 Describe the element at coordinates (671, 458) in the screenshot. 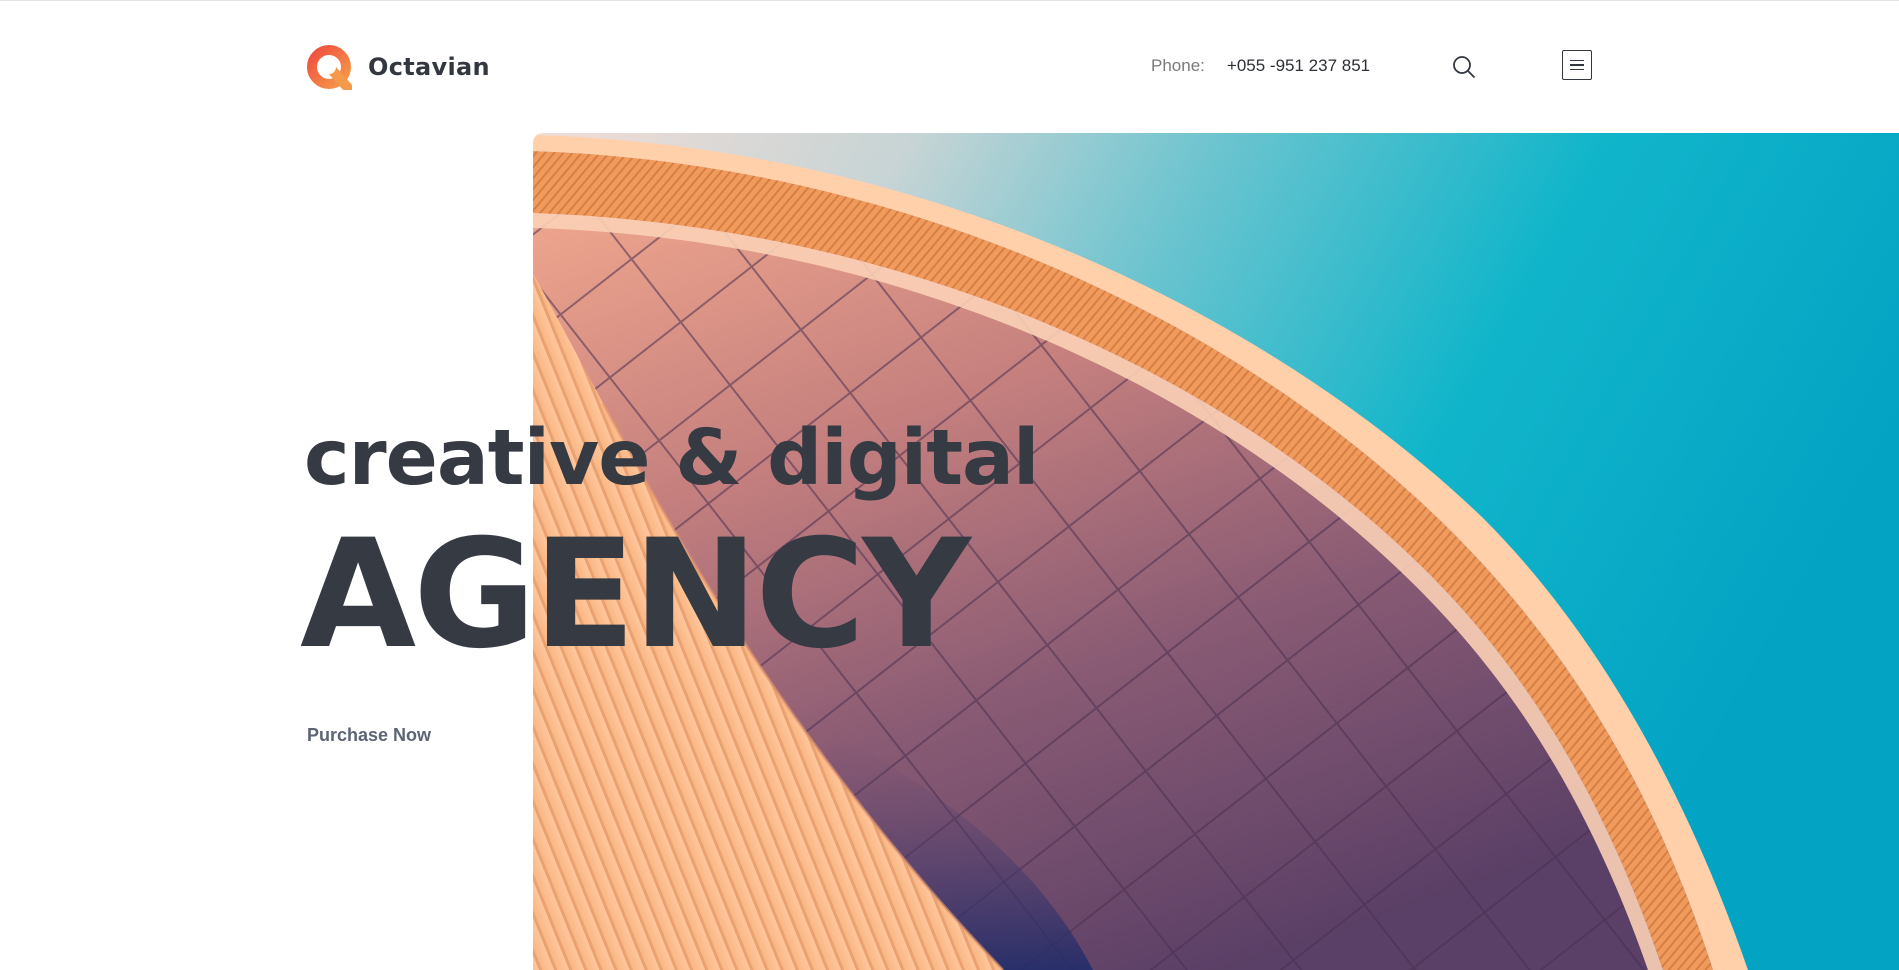

I see `hero-subtitle: creative & digital` at that location.